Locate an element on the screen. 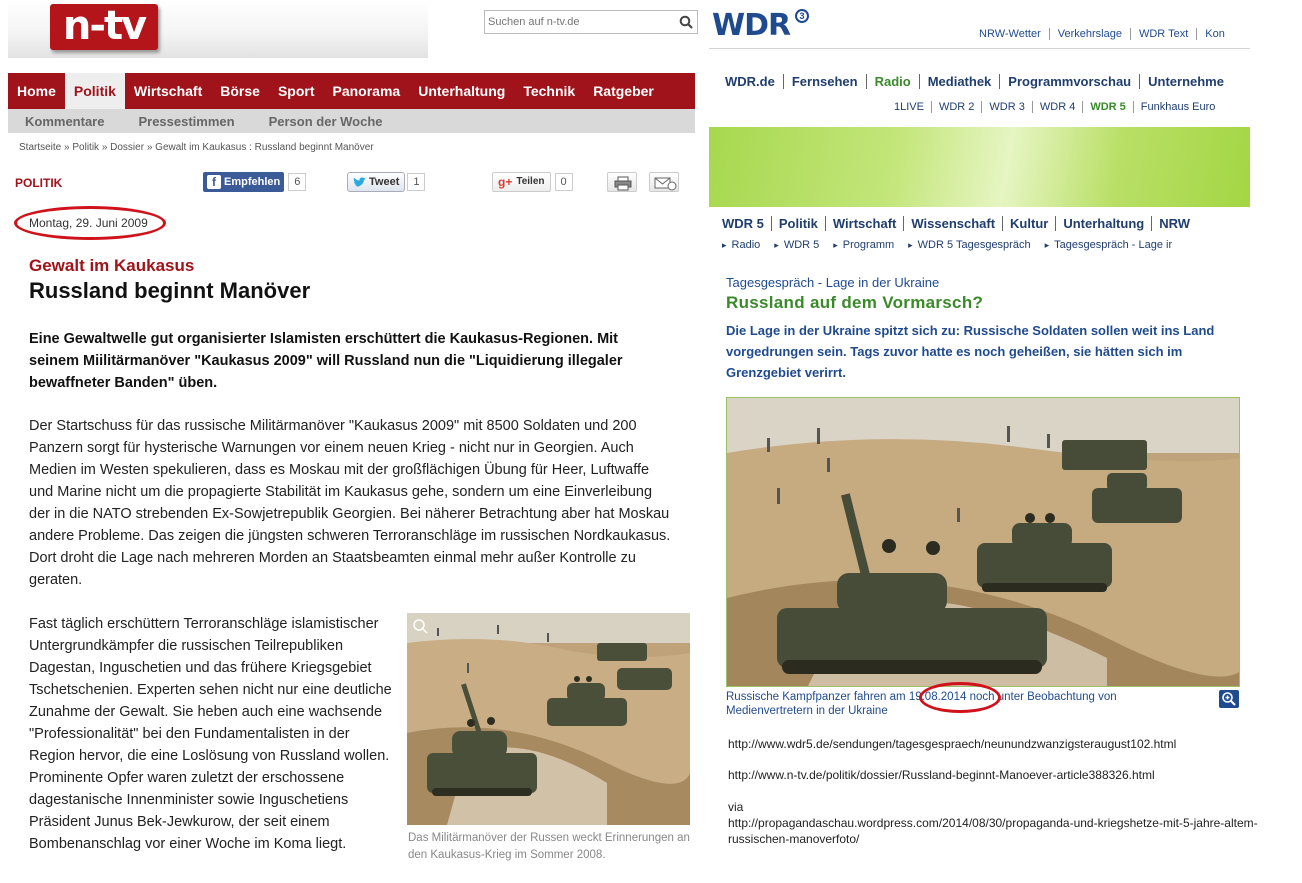  nav-item-home: Home is located at coordinates (36, 91).